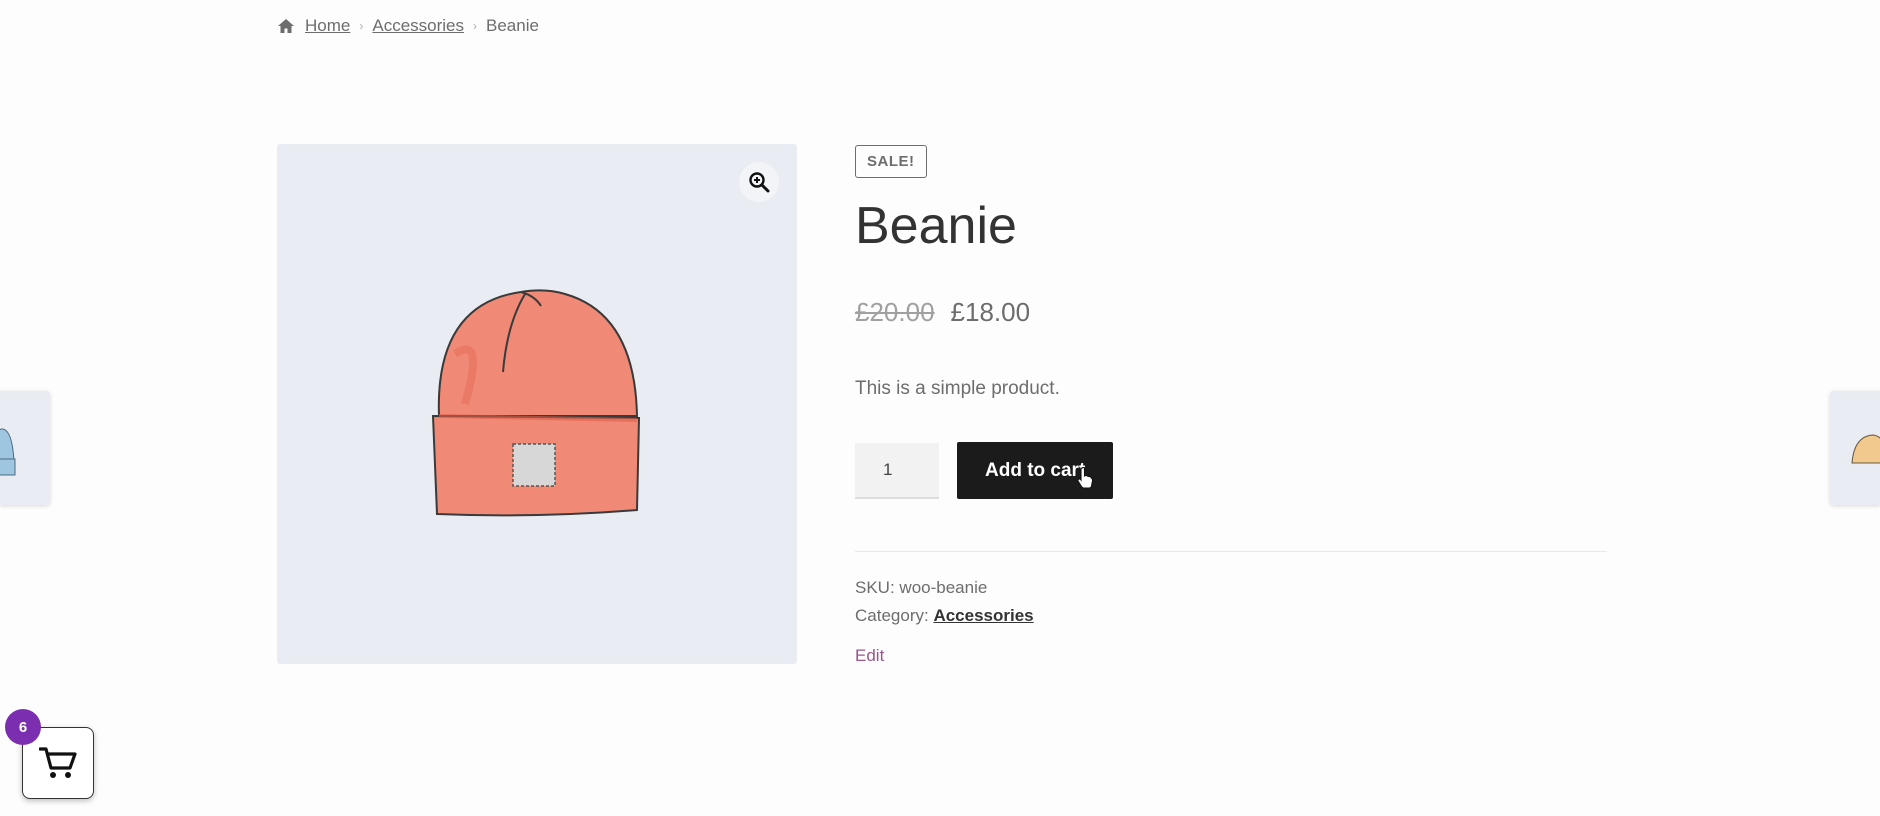  I want to click on add-to-cart-form: Add to cart, so click(1231, 471).